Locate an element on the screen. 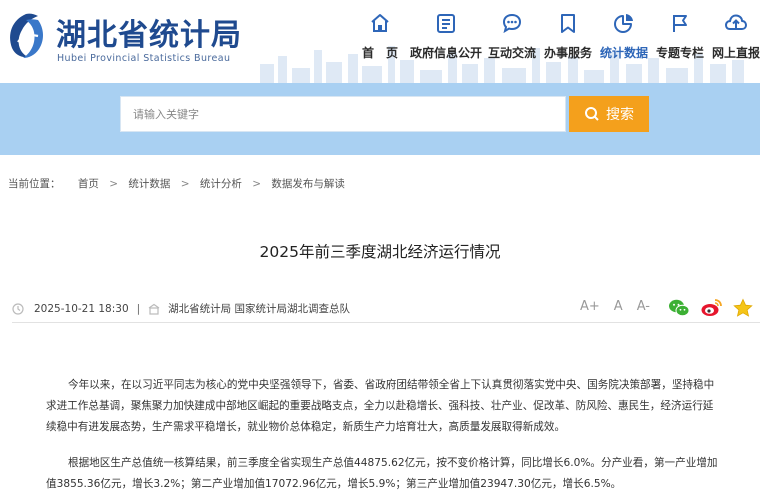 This screenshot has height=500, width=760. meta-divider-line is located at coordinates (386, 322).